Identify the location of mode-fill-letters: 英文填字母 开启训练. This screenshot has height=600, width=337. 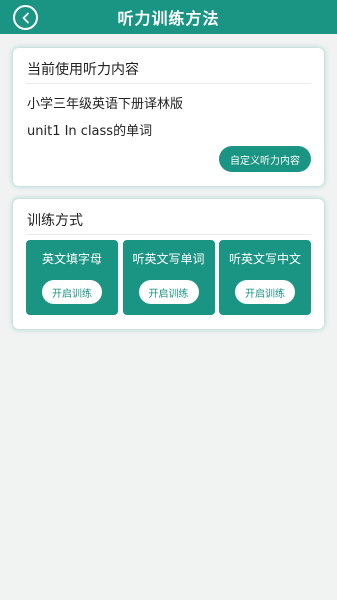
(72, 277).